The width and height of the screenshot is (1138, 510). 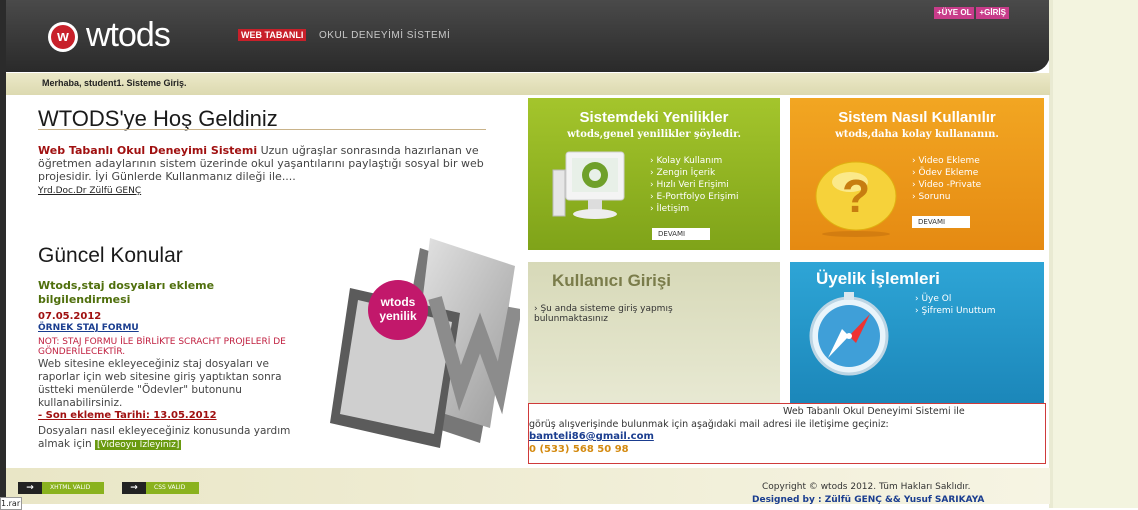 I want to click on video-link: [Videoyu İzleyiniz], so click(x=138, y=445).